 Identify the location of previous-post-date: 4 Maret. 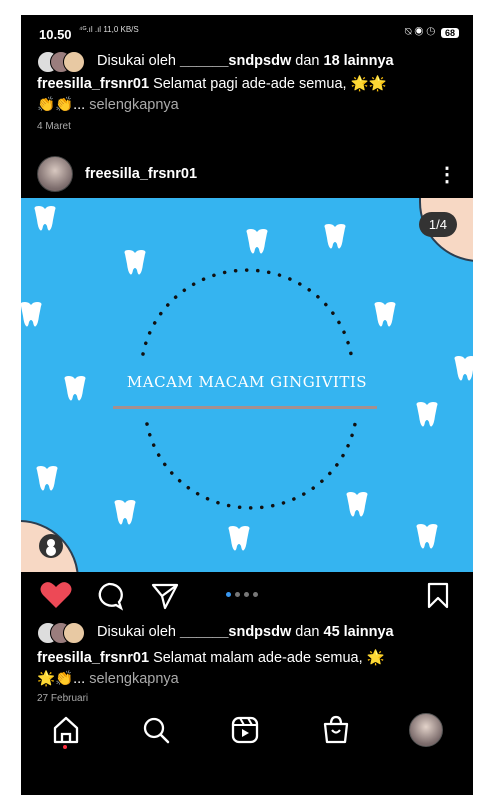
(54, 126).